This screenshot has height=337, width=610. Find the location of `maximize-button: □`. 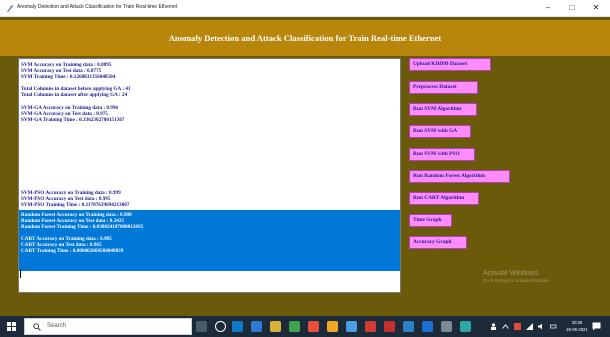

maximize-button: □ is located at coordinates (572, 8).